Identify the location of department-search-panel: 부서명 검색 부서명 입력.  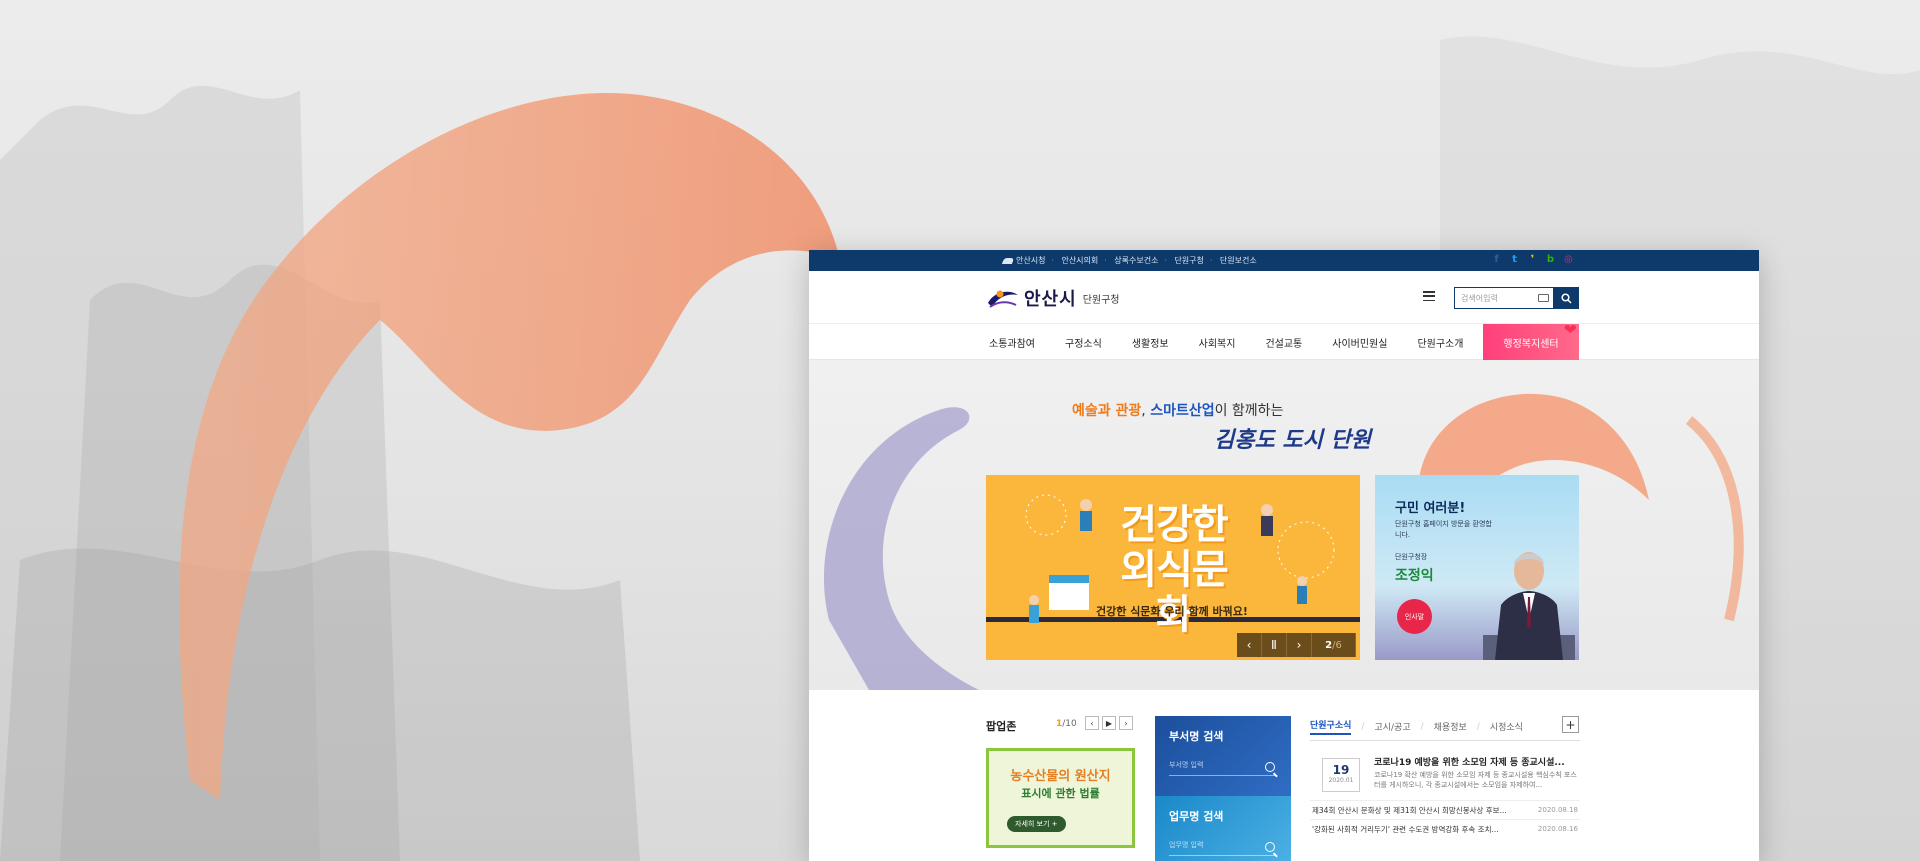
(1223, 756).